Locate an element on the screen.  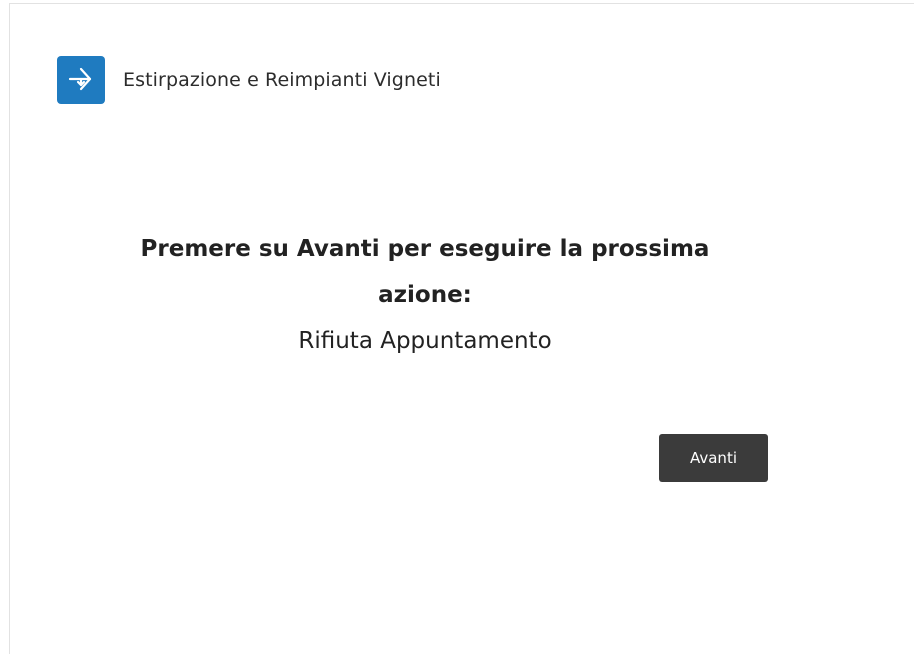
next-button: Avanti is located at coordinates (713, 458).